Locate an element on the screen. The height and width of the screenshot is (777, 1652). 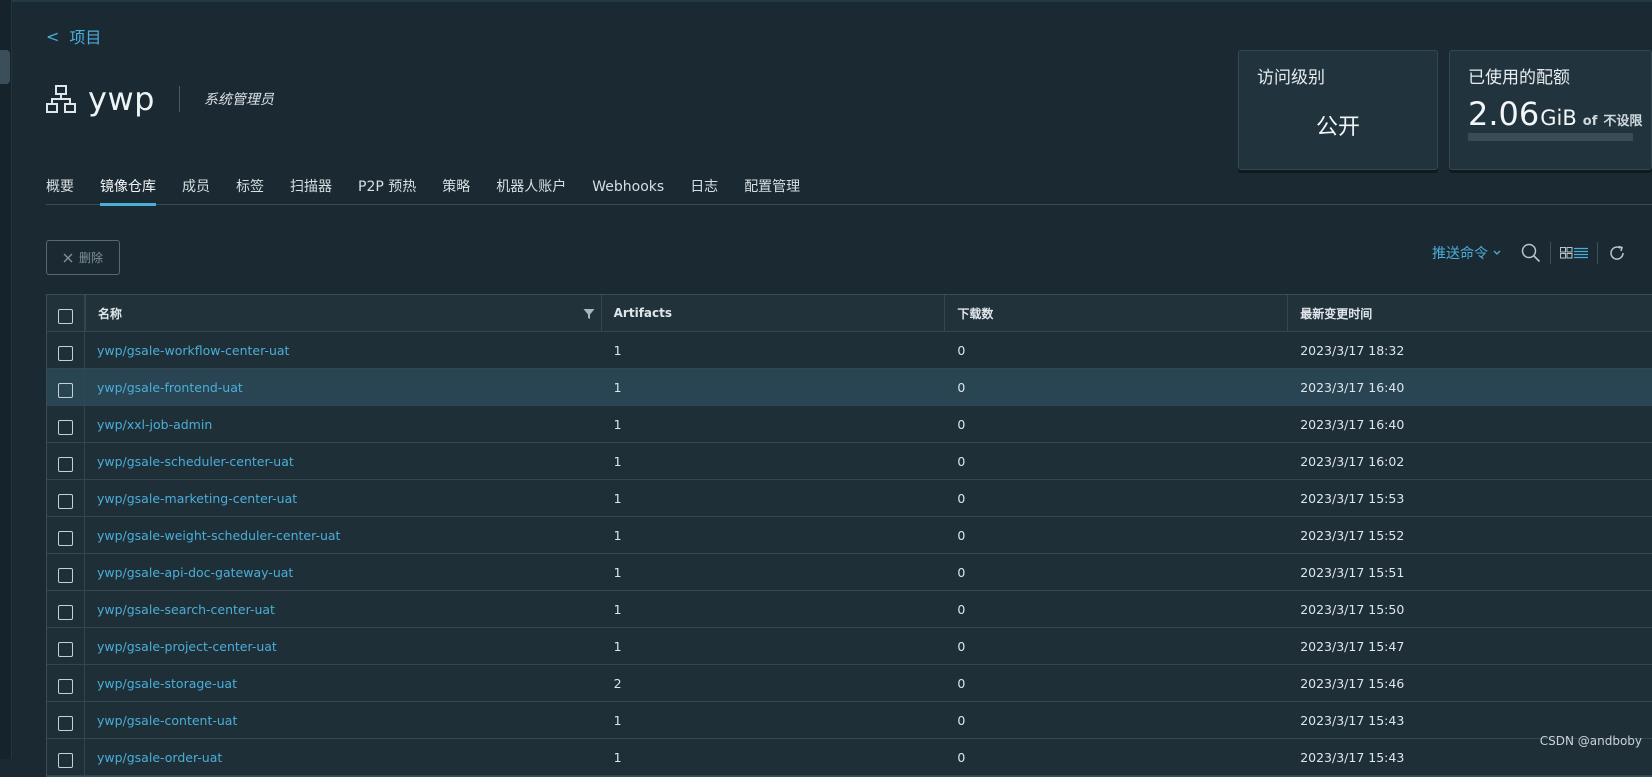
select-all-checkbox is located at coordinates (65, 316).